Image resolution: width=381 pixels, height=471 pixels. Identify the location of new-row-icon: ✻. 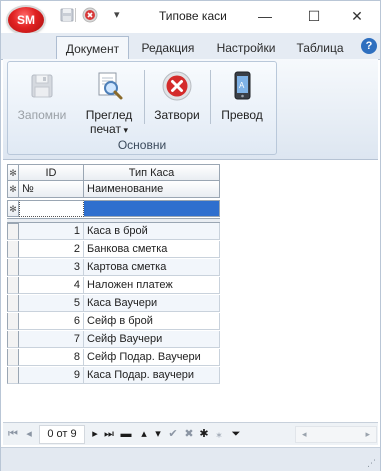
(13, 208).